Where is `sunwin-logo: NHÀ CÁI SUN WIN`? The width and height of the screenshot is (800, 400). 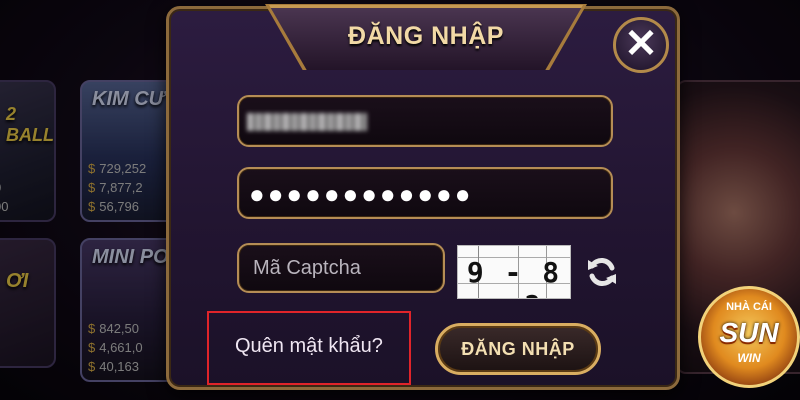
sunwin-logo: NHÀ CÁI SUN WIN is located at coordinates (749, 337).